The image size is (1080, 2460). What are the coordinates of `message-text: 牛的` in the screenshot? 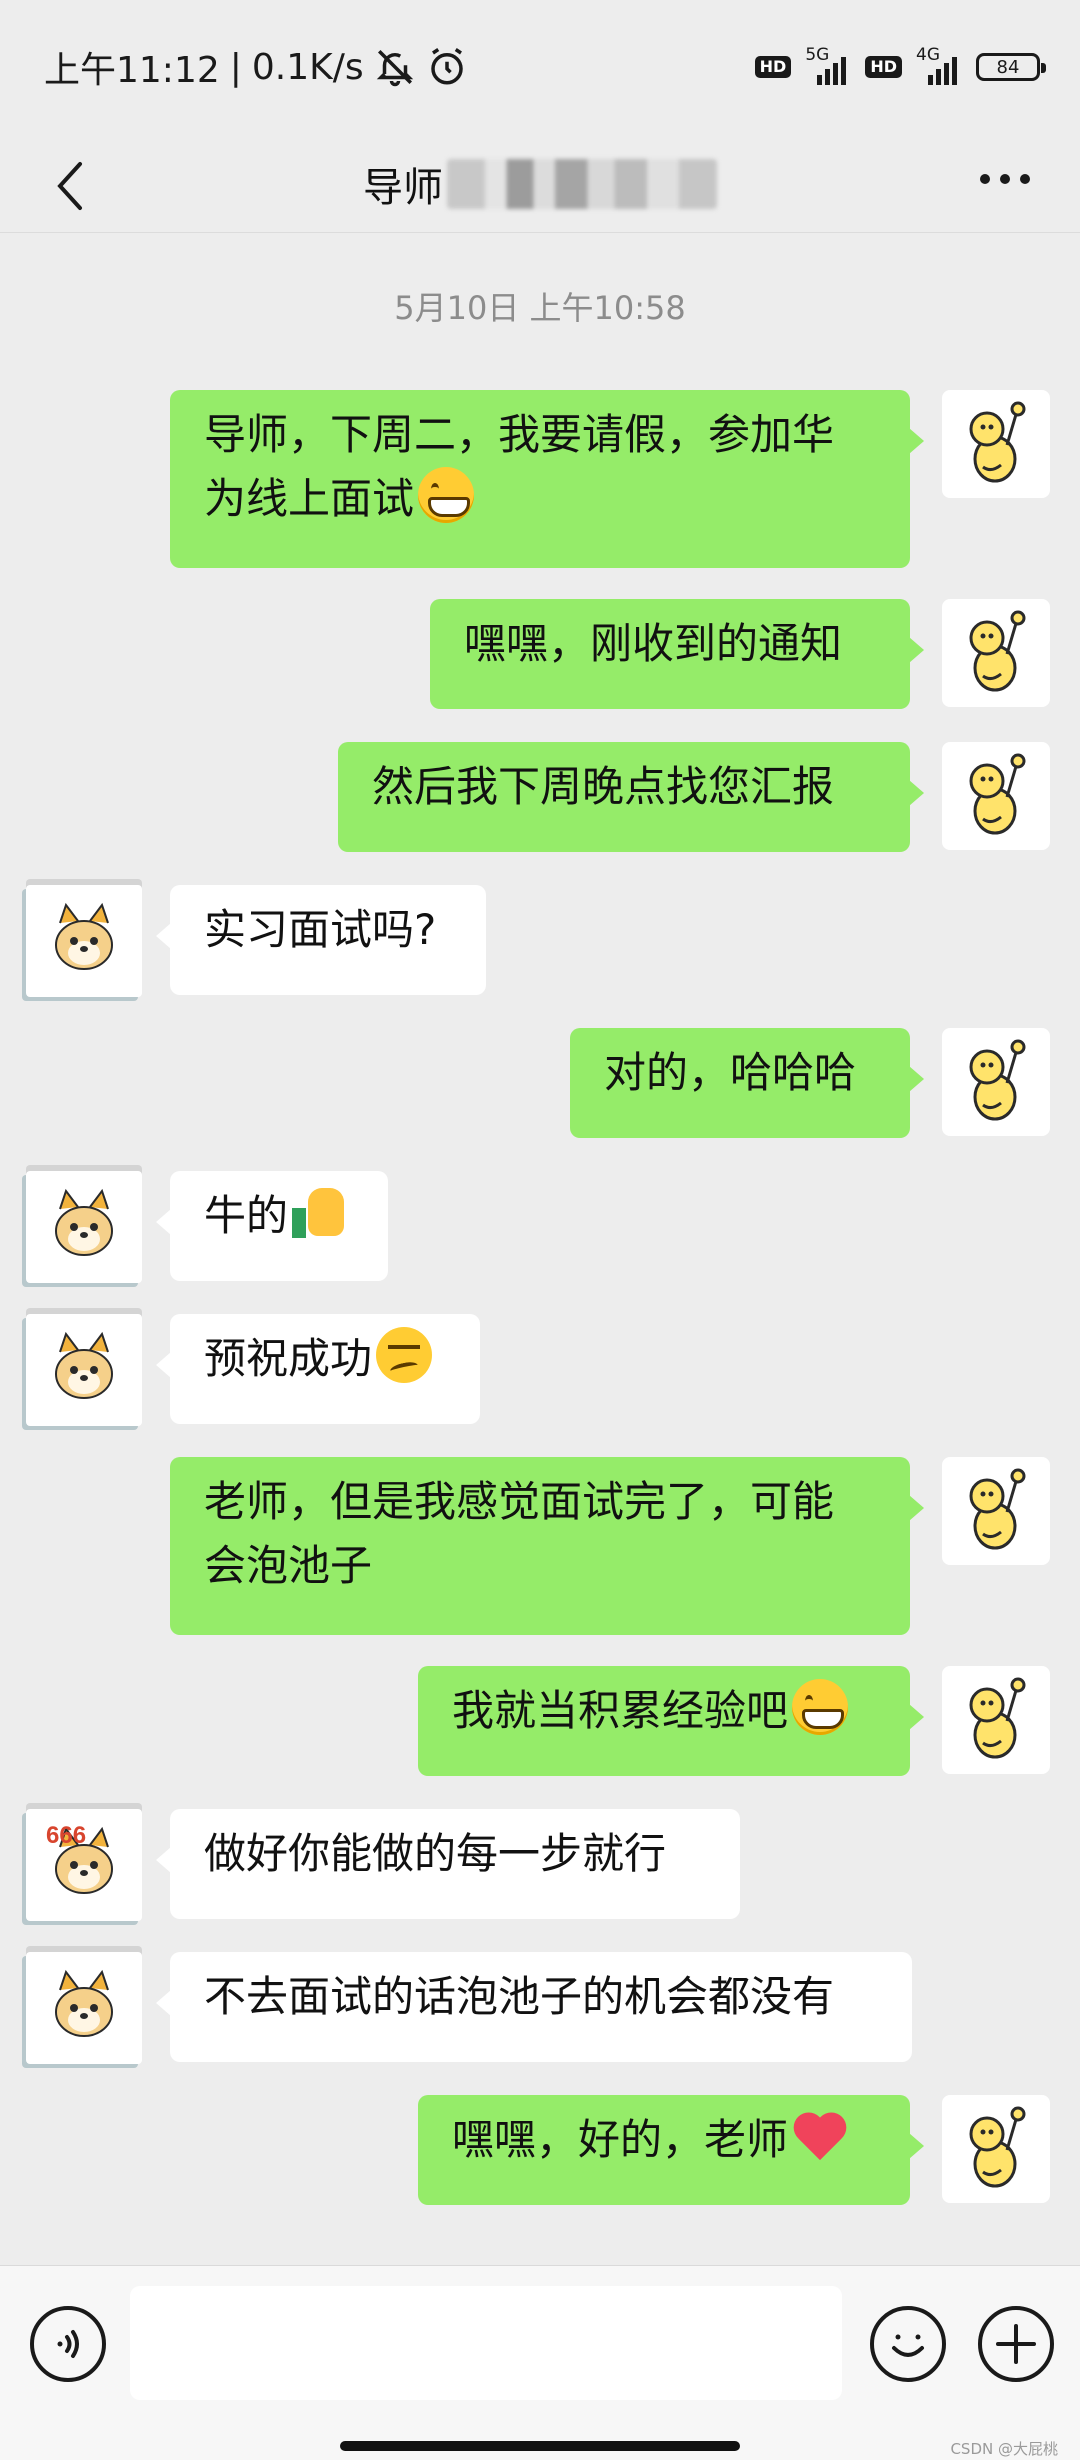 It's located at (279, 1216).